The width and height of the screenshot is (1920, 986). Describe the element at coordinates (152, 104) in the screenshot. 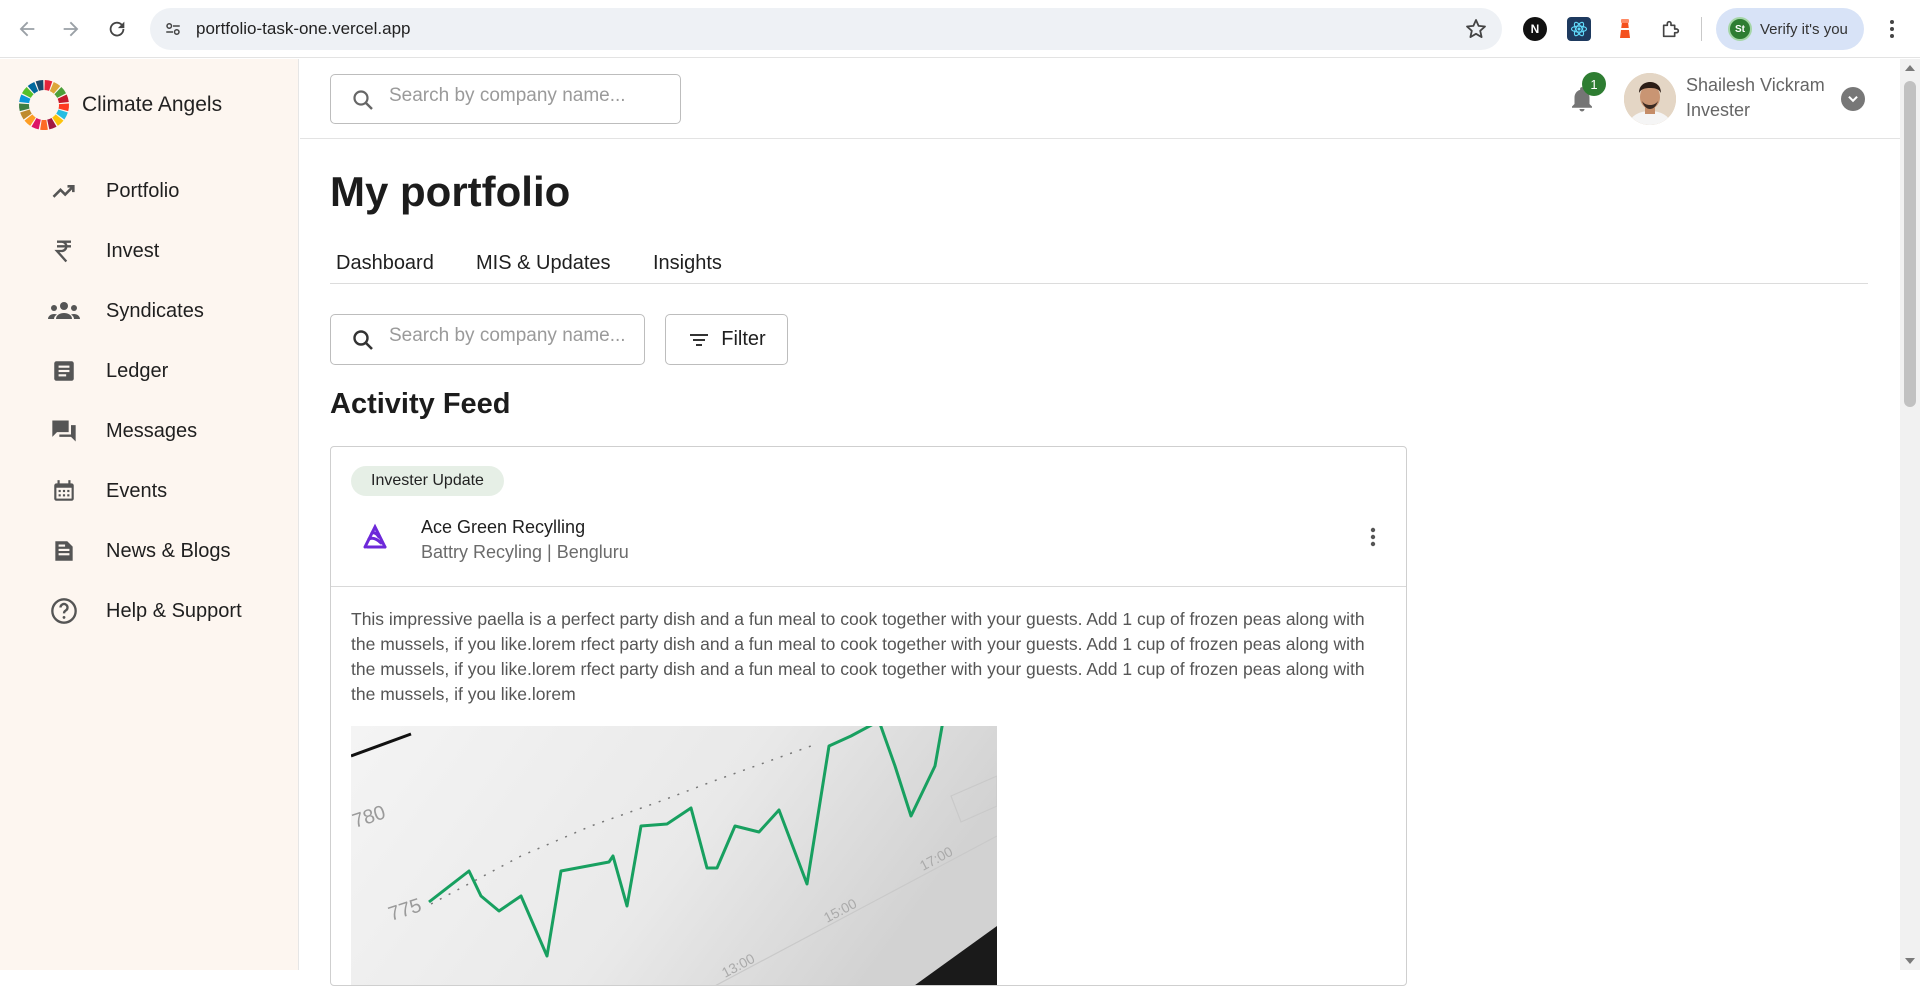

I see `brand-name: Climate Angels` at that location.